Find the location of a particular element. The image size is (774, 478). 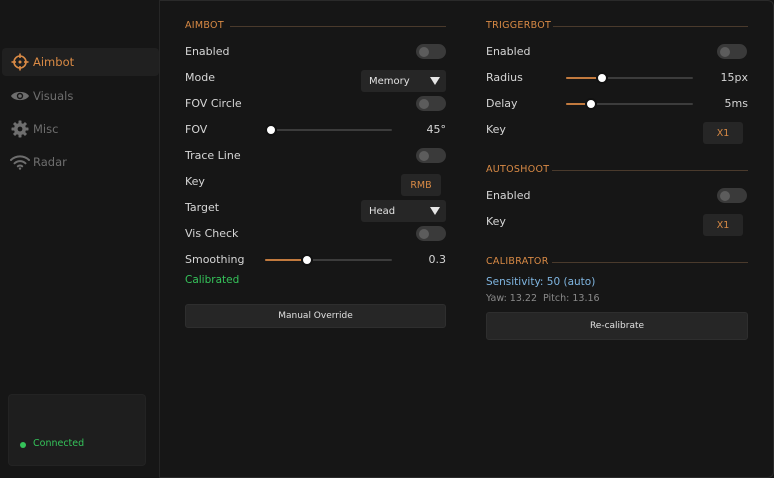

autoshoot-key-button: X1 is located at coordinates (723, 225).